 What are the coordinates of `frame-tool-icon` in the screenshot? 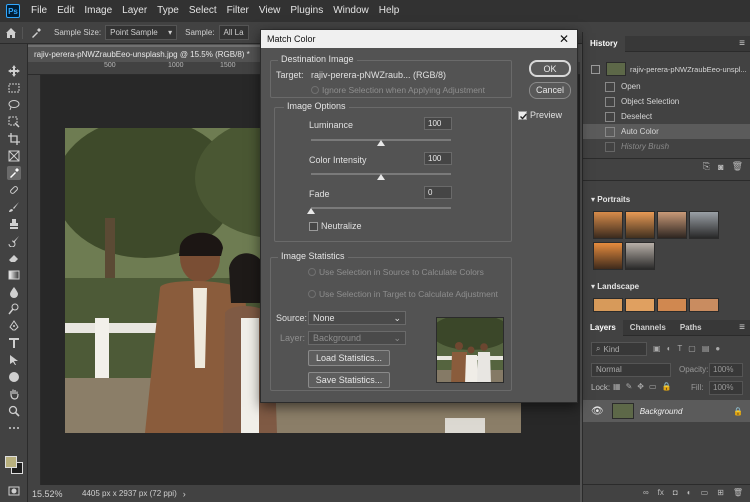 It's located at (14, 156).